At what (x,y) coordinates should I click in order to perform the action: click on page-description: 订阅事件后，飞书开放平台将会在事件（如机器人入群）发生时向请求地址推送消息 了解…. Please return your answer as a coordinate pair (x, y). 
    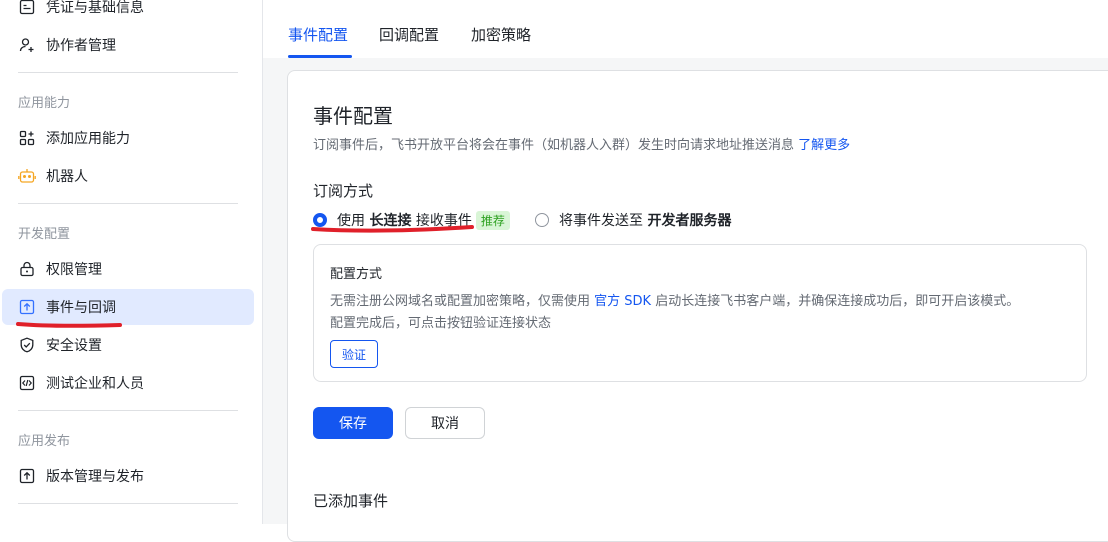
    Looking at the image, I should click on (581, 143).